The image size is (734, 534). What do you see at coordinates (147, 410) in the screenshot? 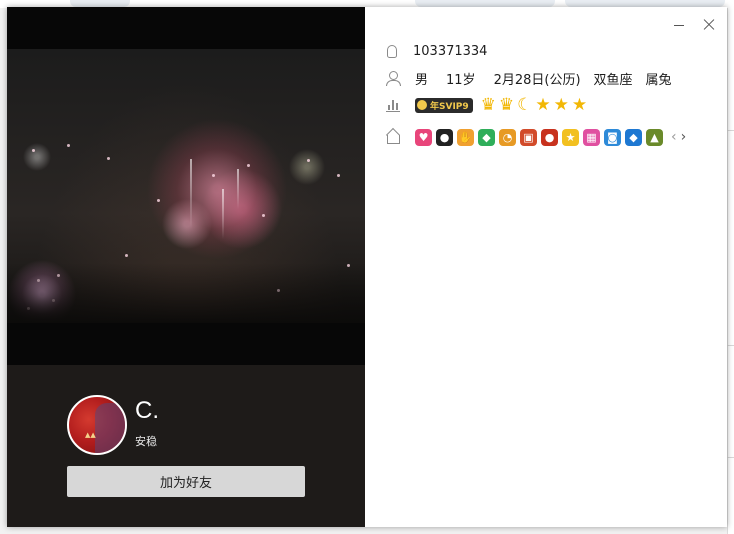
I see `nickname: C.` at bounding box center [147, 410].